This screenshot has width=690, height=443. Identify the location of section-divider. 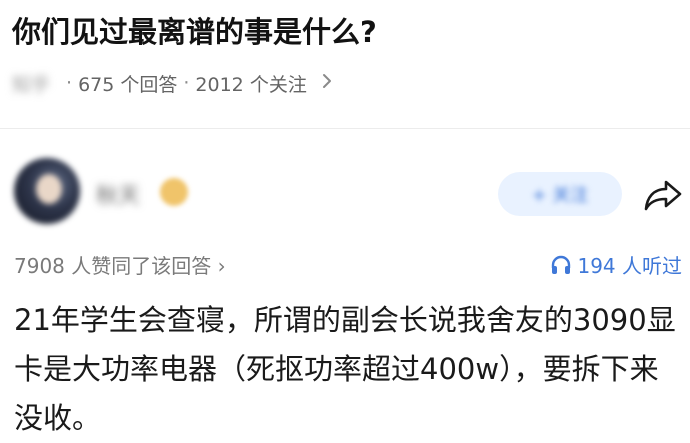
(345, 128).